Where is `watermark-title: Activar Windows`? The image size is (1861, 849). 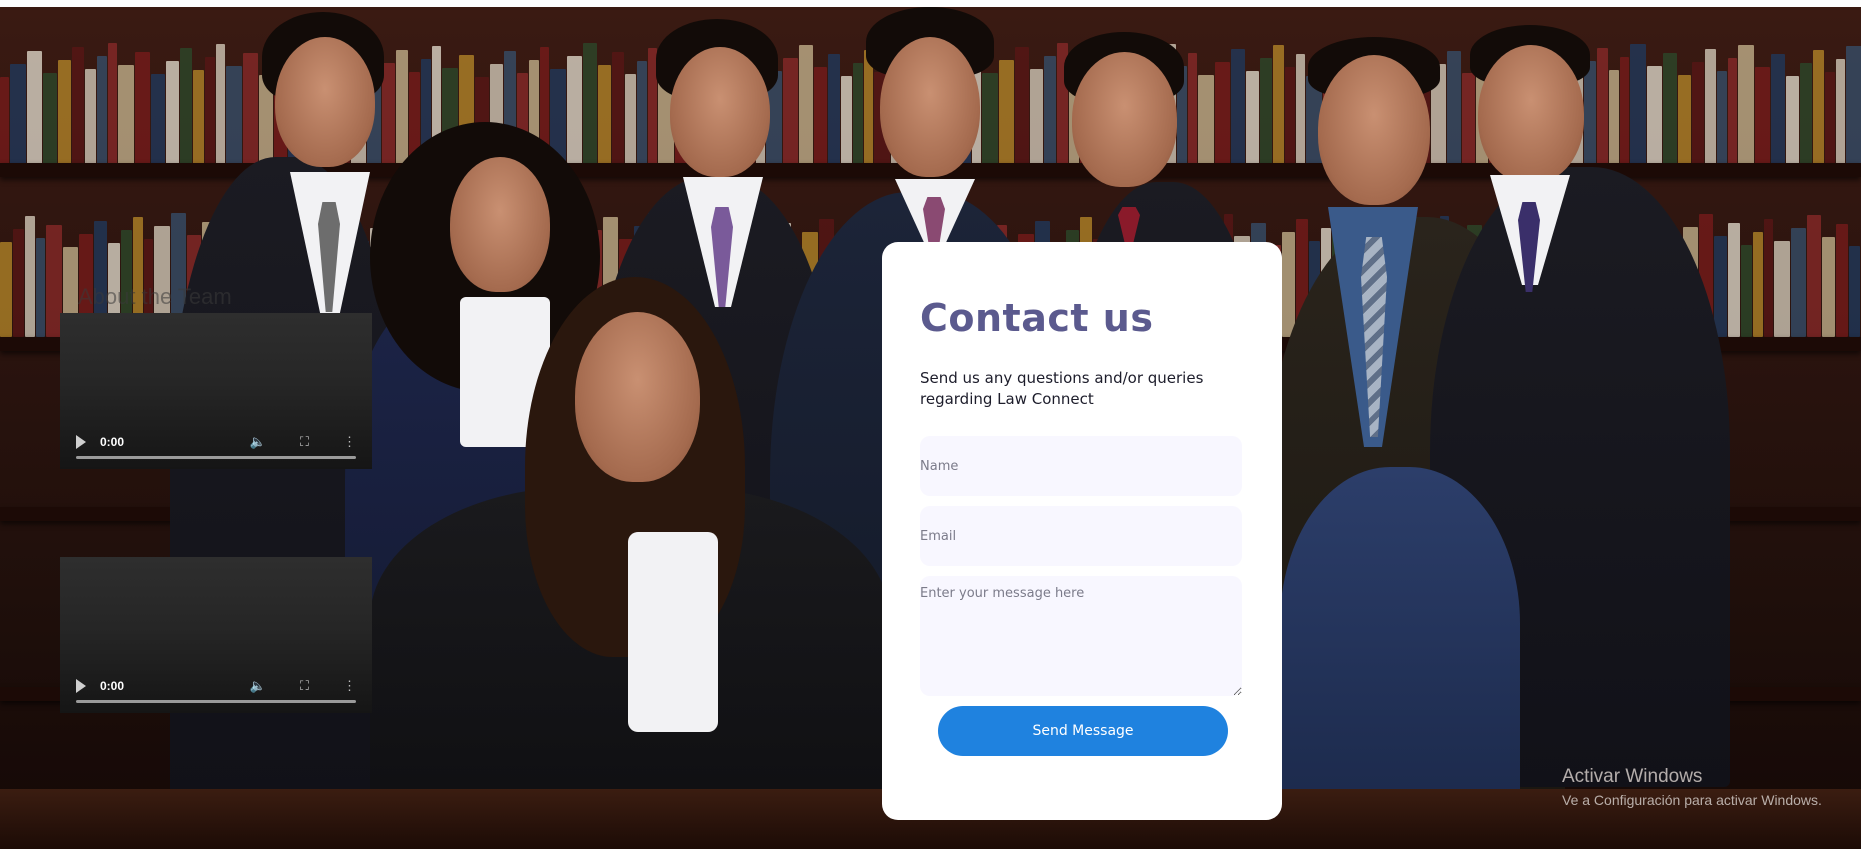 watermark-title: Activar Windows is located at coordinates (1632, 776).